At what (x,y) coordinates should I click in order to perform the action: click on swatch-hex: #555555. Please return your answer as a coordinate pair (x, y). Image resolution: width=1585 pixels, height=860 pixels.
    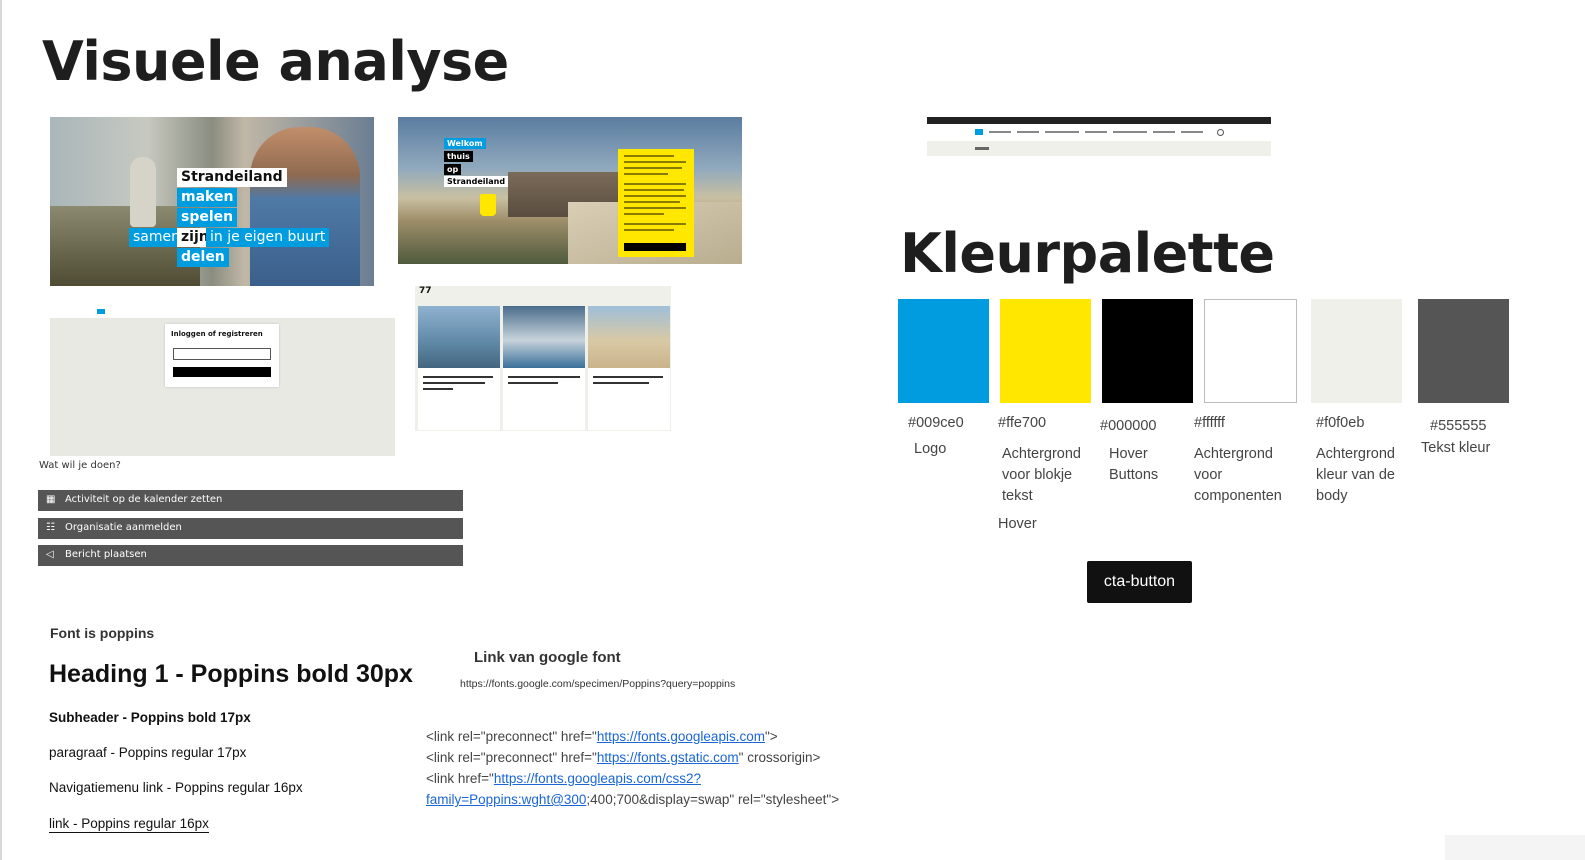
    Looking at the image, I should click on (1458, 426).